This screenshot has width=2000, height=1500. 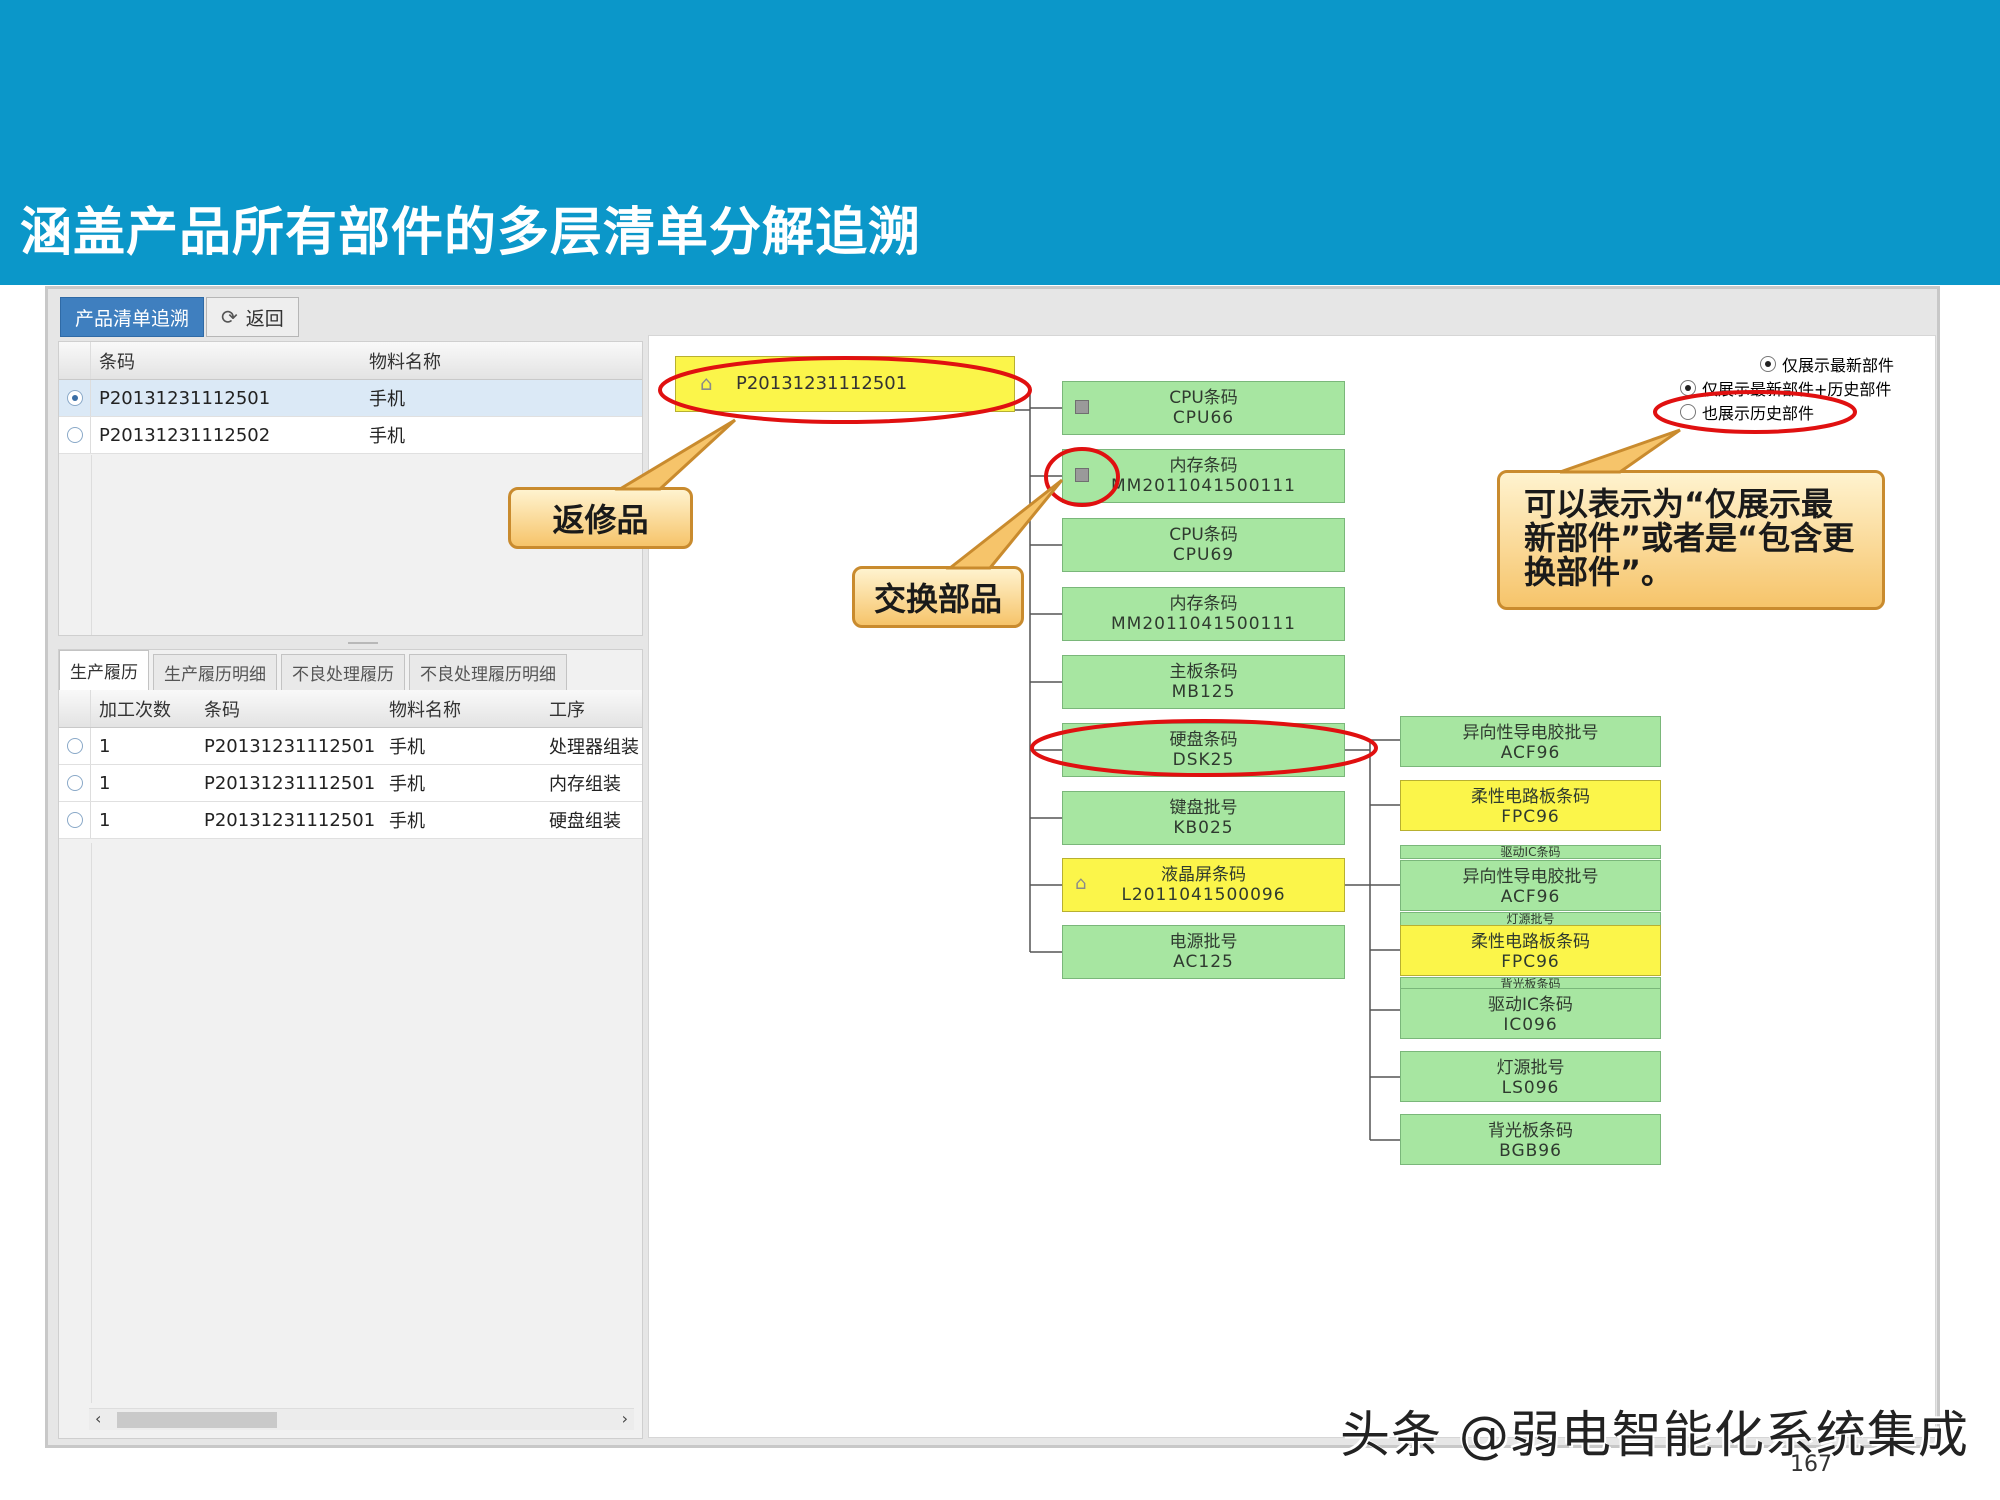 I want to click on node-code: BGB96, so click(x=1530, y=1151).